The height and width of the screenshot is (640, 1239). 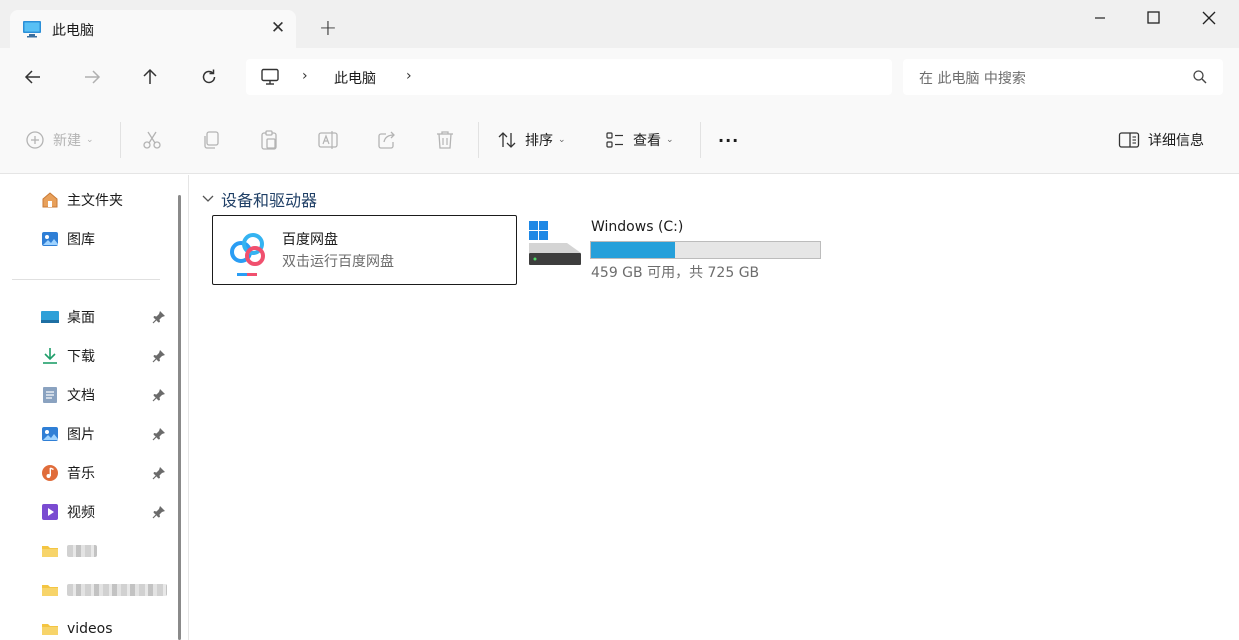 I want to click on sort-button: 排序 ⌄, so click(x=531, y=140).